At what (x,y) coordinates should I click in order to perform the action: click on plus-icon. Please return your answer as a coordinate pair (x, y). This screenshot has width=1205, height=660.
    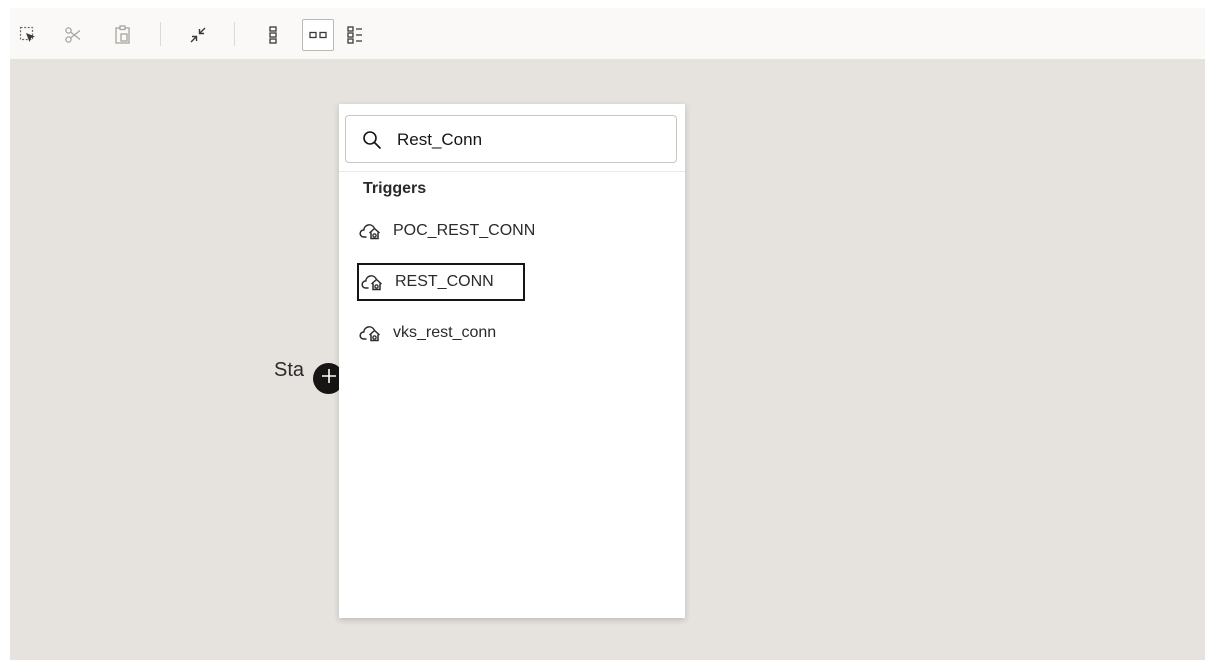
    Looking at the image, I should click on (329, 378).